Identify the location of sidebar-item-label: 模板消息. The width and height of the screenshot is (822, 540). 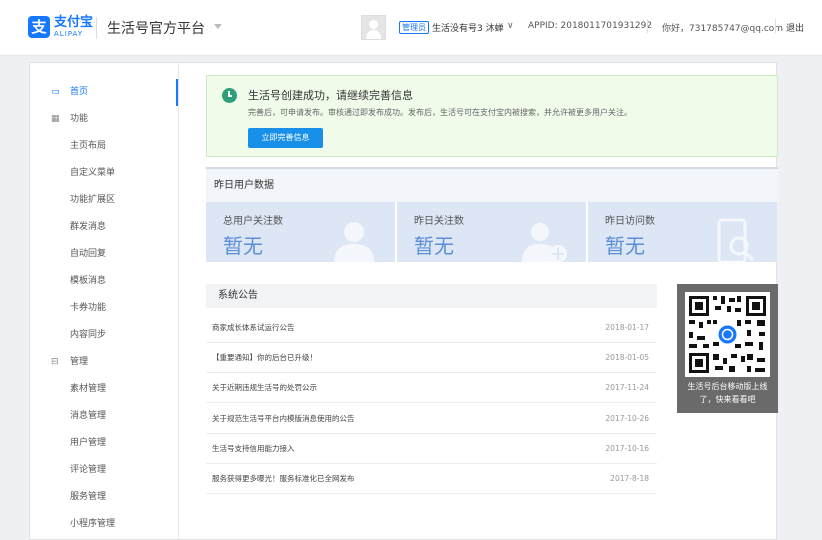
(88, 281).